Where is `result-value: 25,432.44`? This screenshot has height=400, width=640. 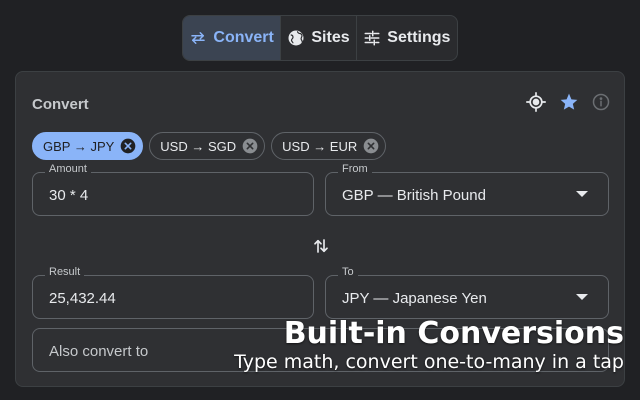
result-value: 25,432.44 is located at coordinates (82, 298).